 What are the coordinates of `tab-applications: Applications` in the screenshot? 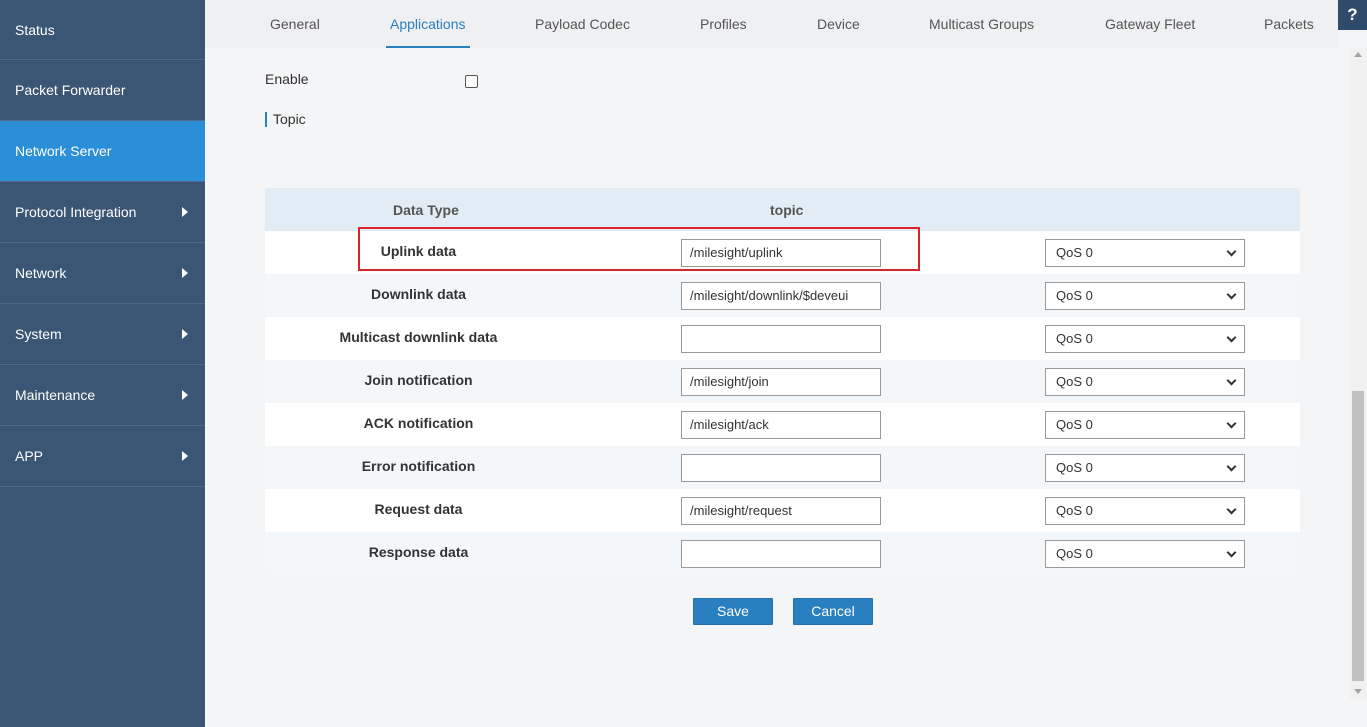 It's located at (427, 24).